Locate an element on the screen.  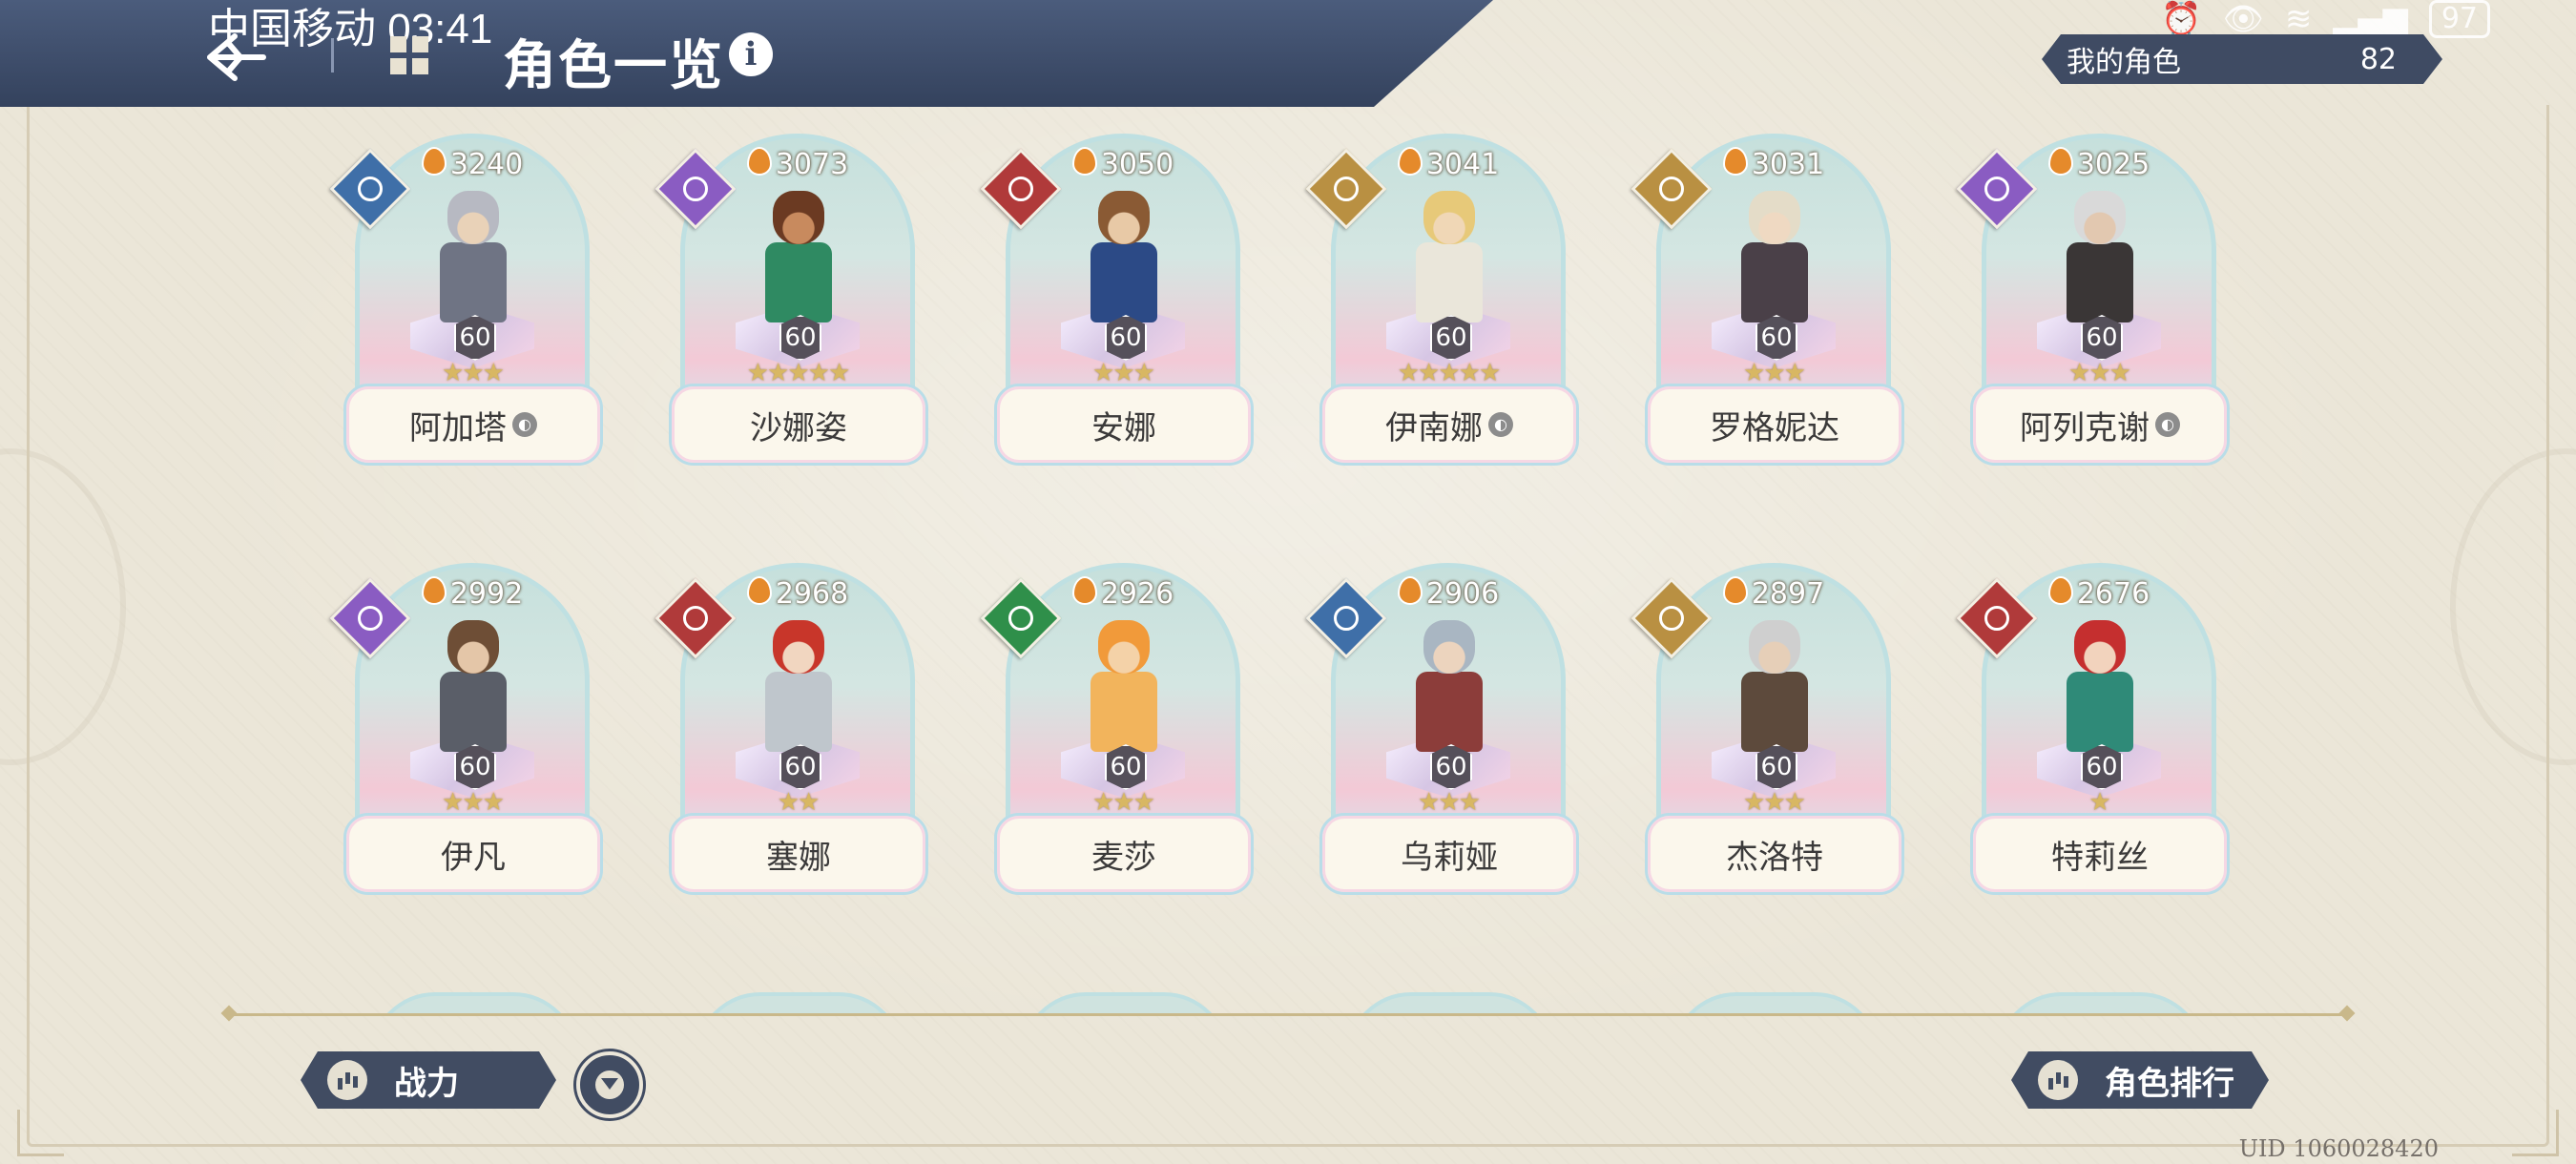
character-card: 3050 60 ★★★ 安娜 is located at coordinates (1117, 320).